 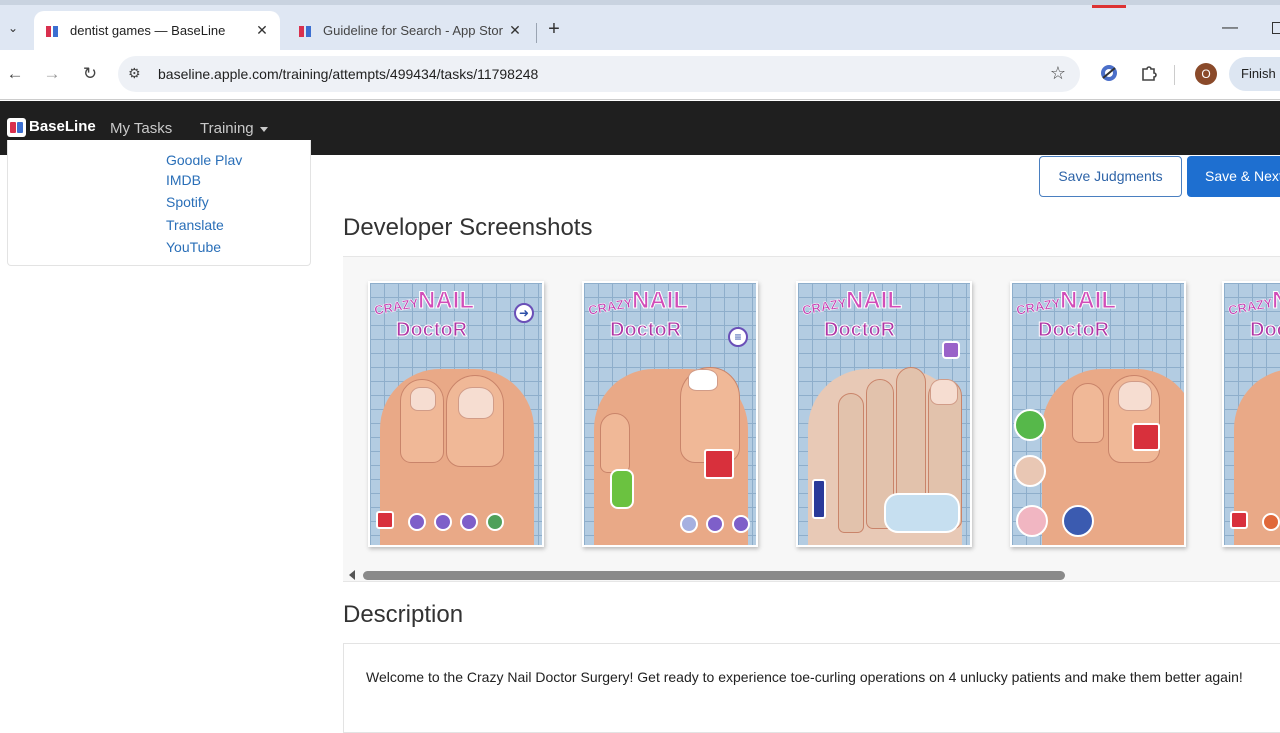 I want to click on menu-icon: ≡, so click(x=738, y=337).